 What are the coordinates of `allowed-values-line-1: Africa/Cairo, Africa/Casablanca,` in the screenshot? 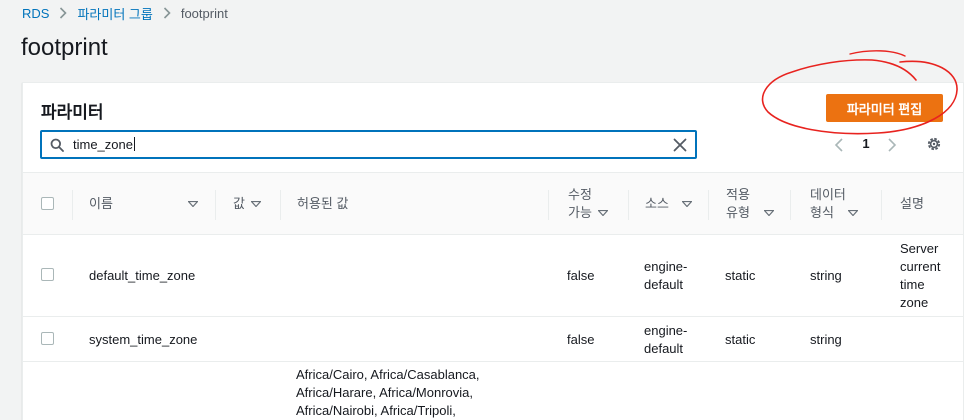 It's located at (388, 374).